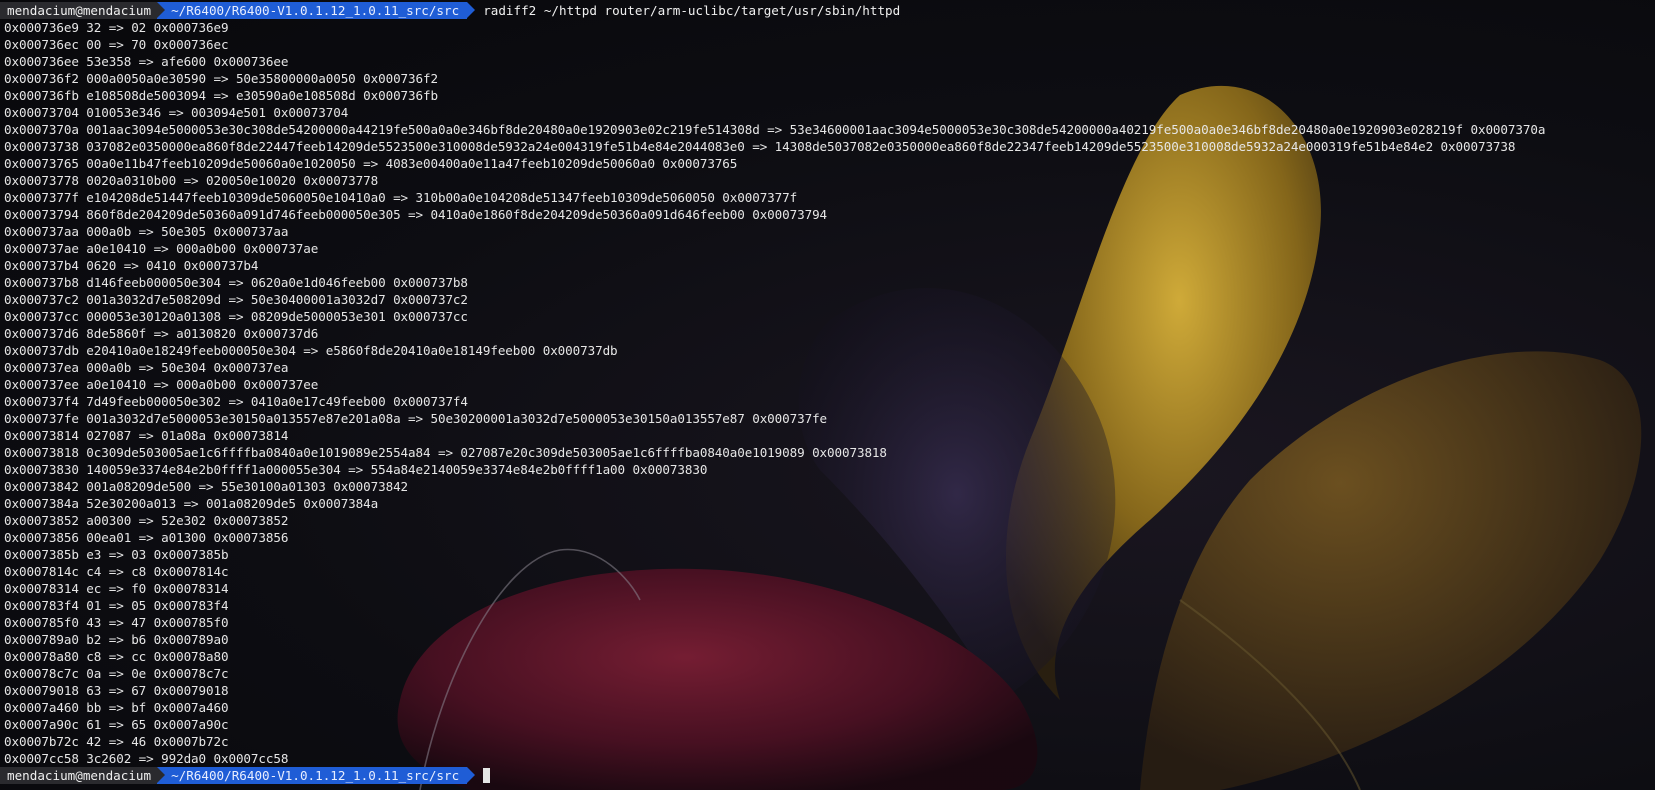 This screenshot has width=1655, height=790. Describe the element at coordinates (116, 707) in the screenshot. I see `diff-line: 0x0007a460 bb => bf 0x0007a460` at that location.